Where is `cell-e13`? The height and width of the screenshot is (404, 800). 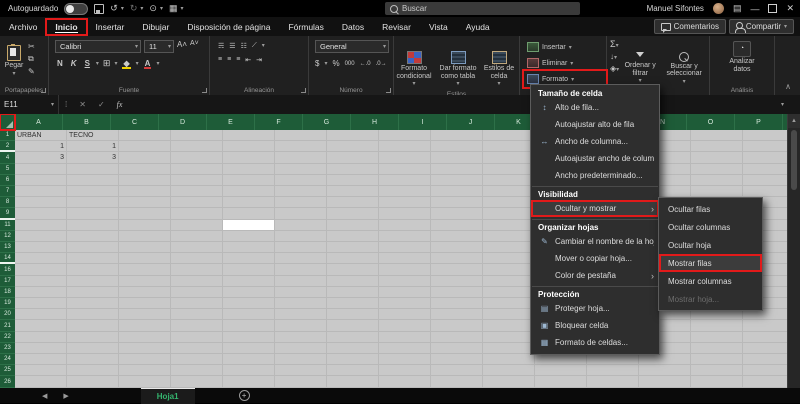
cell-e13 is located at coordinates (249, 248).